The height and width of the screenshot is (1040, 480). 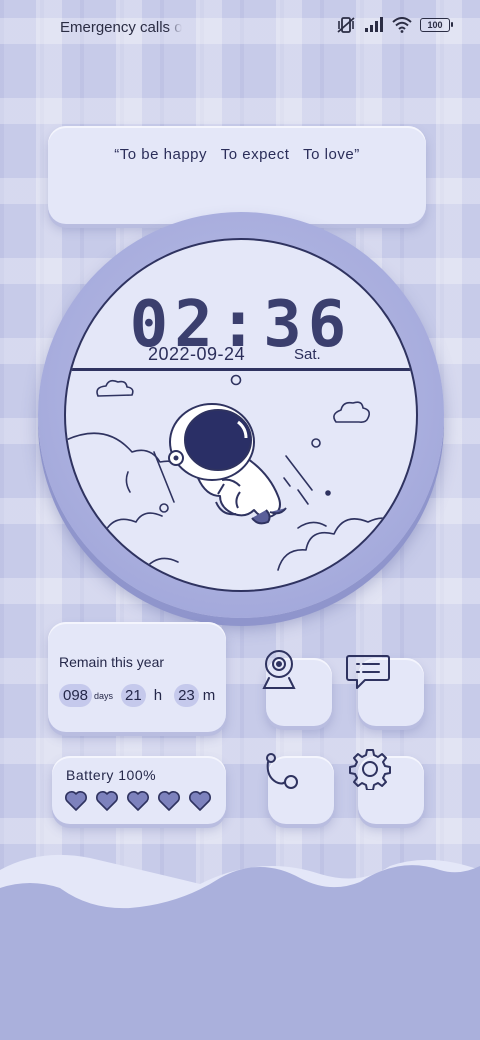 What do you see at coordinates (402, 25) in the screenshot?
I see `wifi-icon` at bounding box center [402, 25].